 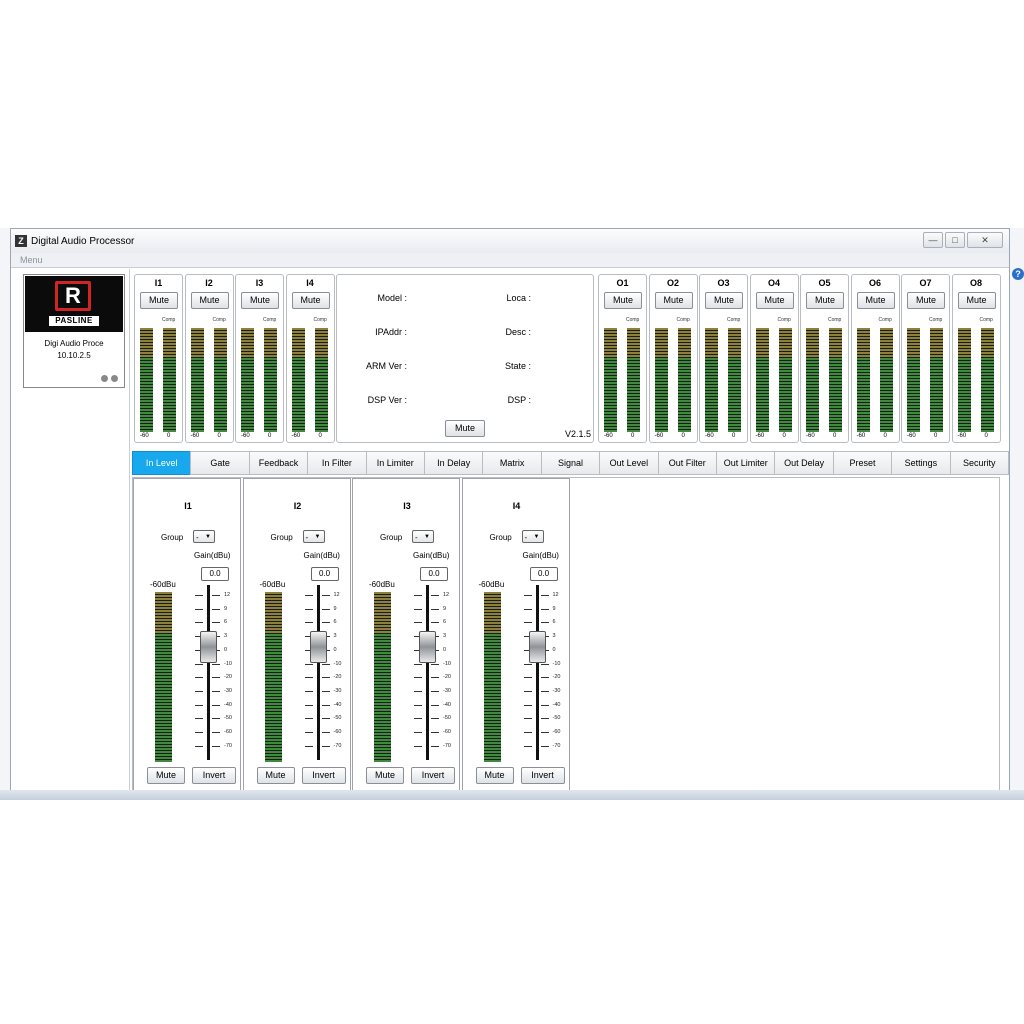 I want to click on level-2-invert-button: Invert, so click(x=323, y=775).